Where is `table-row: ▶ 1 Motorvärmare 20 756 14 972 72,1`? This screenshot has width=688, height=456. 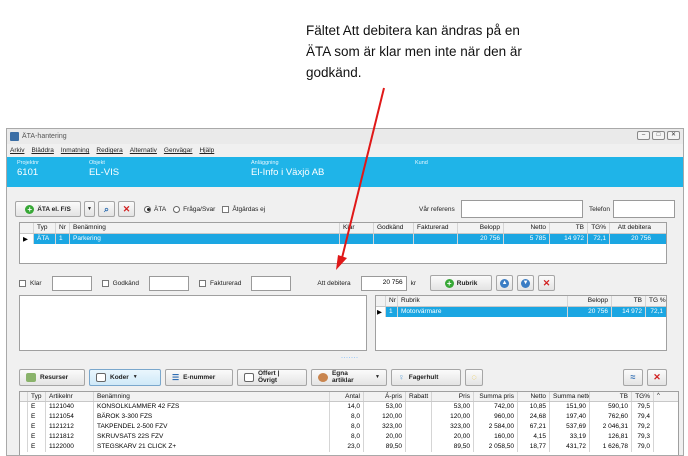 table-row: ▶ 1 Motorvärmare 20 756 14 972 72,1 is located at coordinates (521, 312).